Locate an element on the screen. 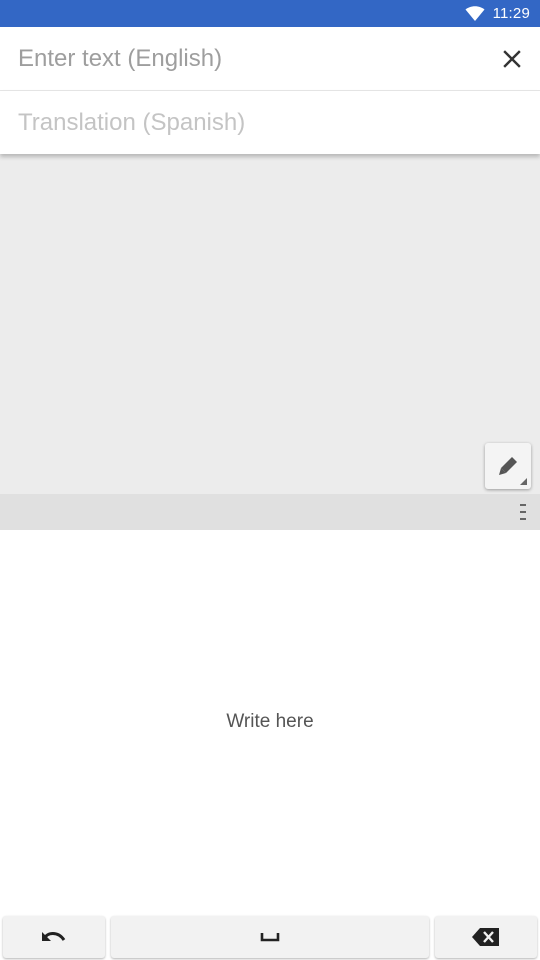  pen-icon is located at coordinates (508, 466).